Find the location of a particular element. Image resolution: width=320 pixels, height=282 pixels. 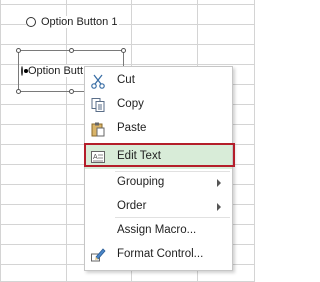

svg-text: A is located at coordinates (95, 157).